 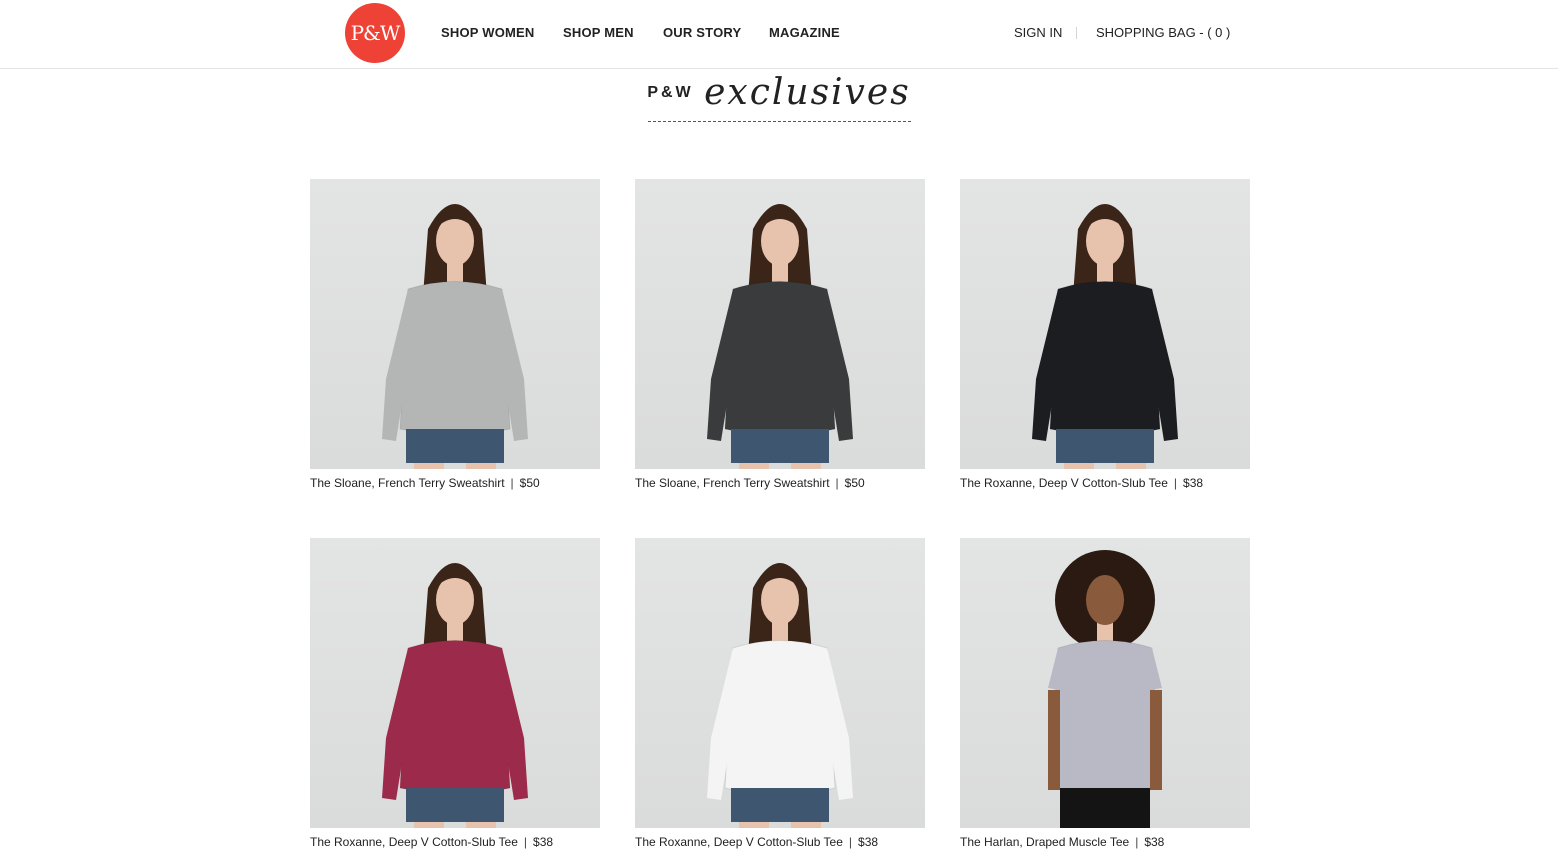 What do you see at coordinates (598, 32) in the screenshot?
I see `nav-shop-men: SHOP MEN` at bounding box center [598, 32].